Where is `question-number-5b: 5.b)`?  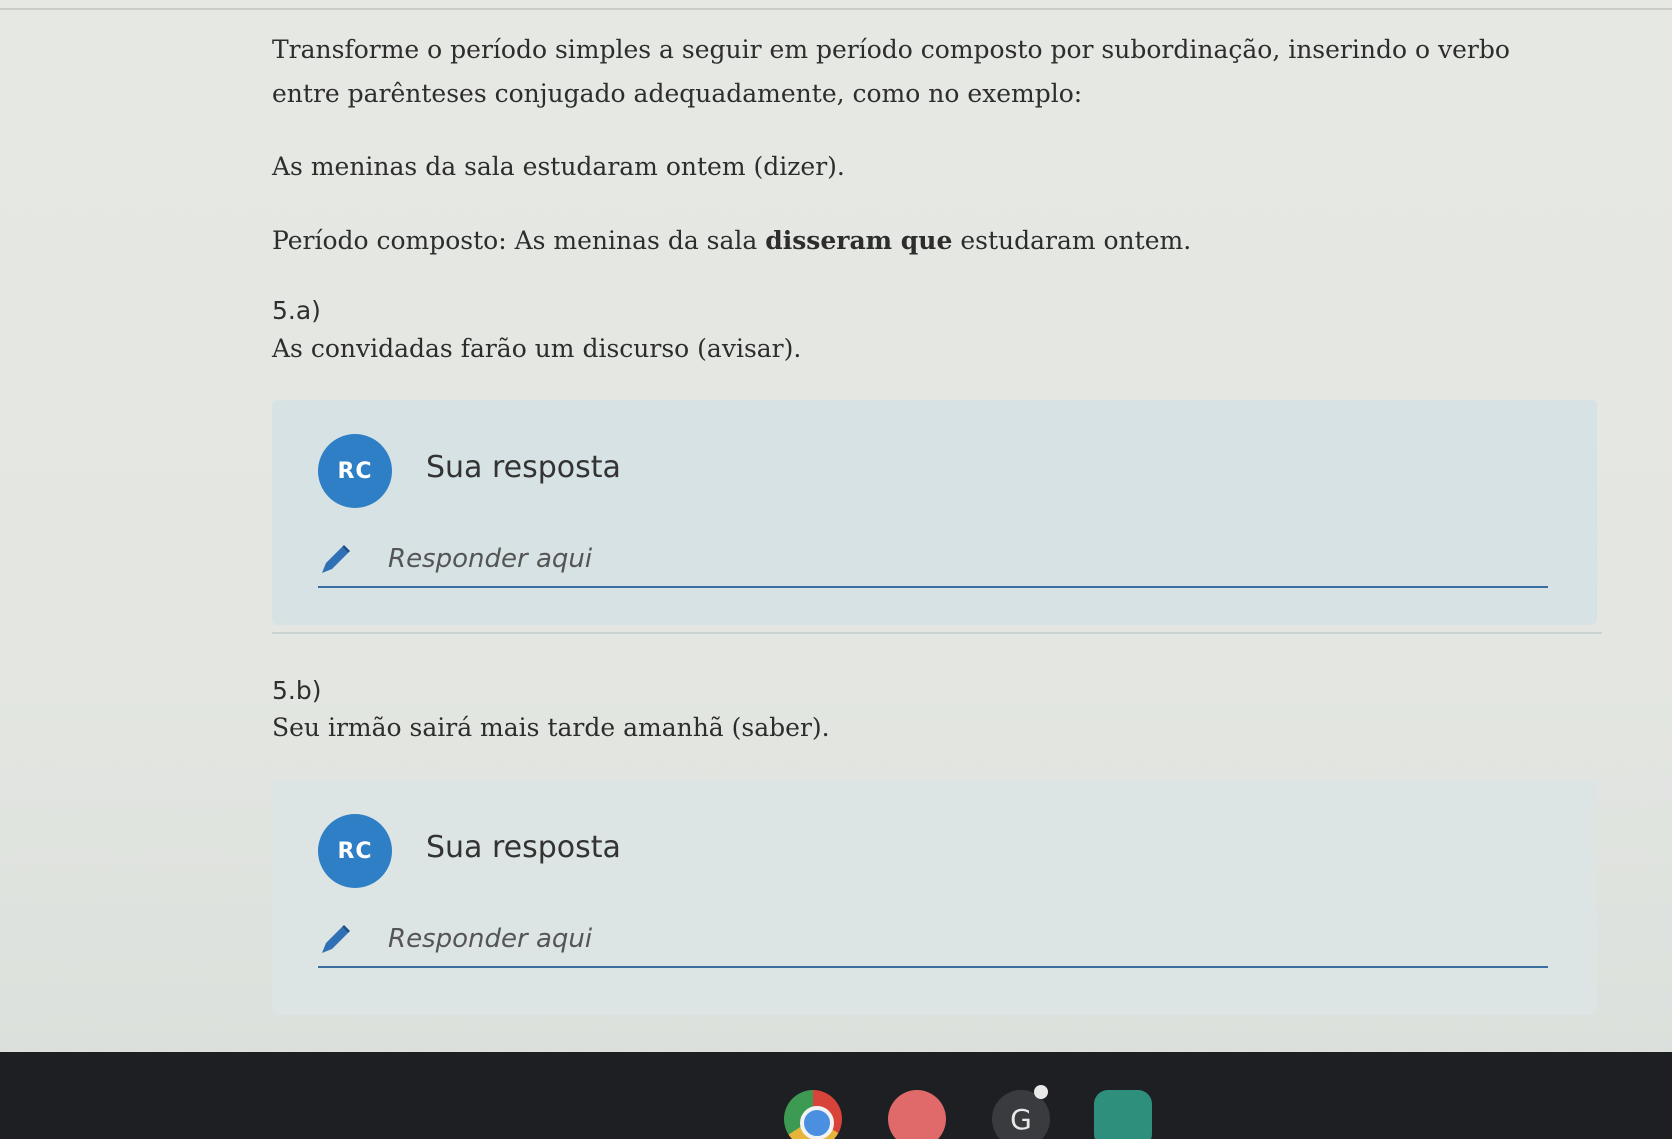 question-number-5b: 5.b) is located at coordinates (297, 690).